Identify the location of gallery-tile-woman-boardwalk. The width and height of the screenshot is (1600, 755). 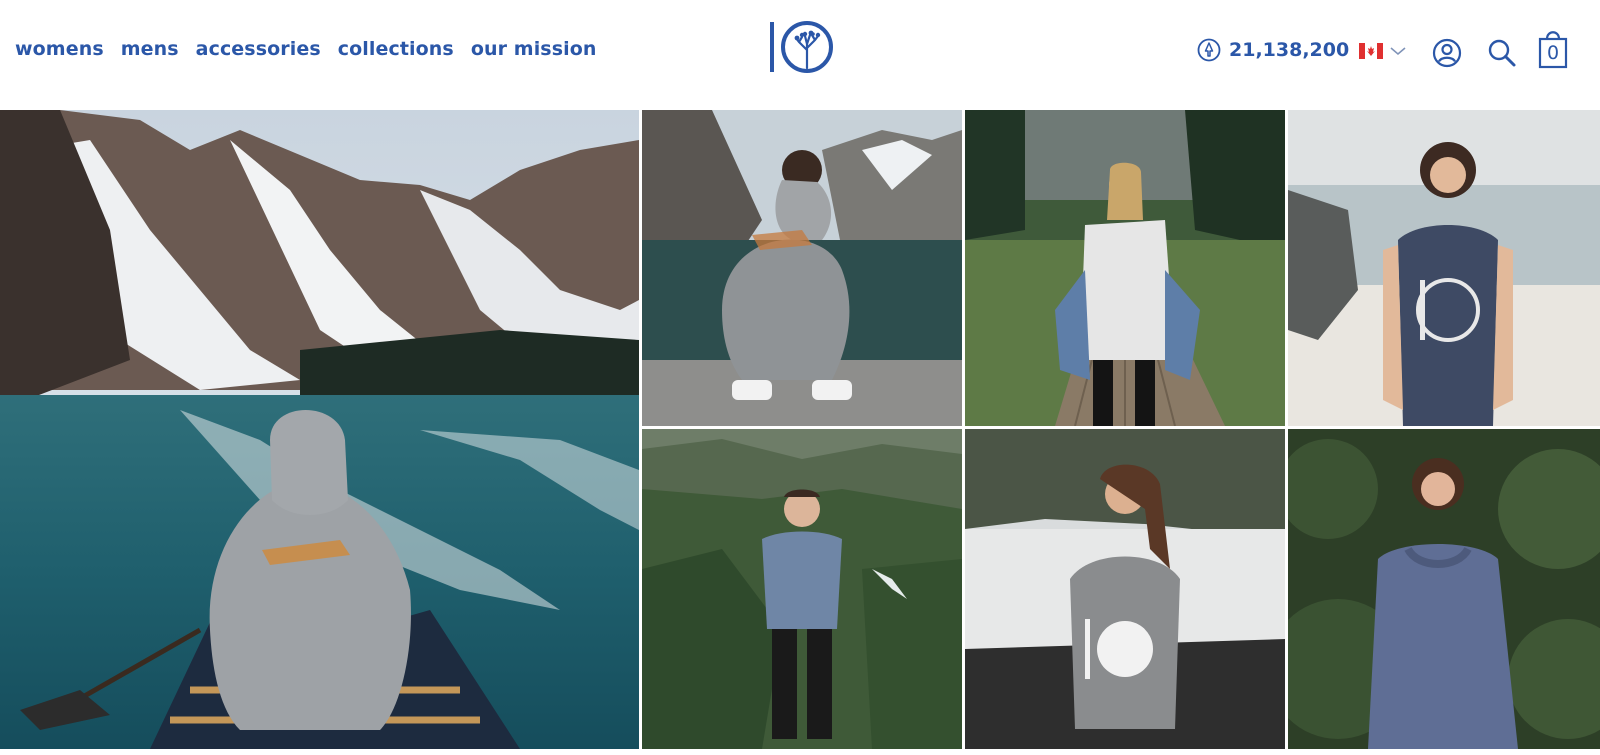
(1125, 268).